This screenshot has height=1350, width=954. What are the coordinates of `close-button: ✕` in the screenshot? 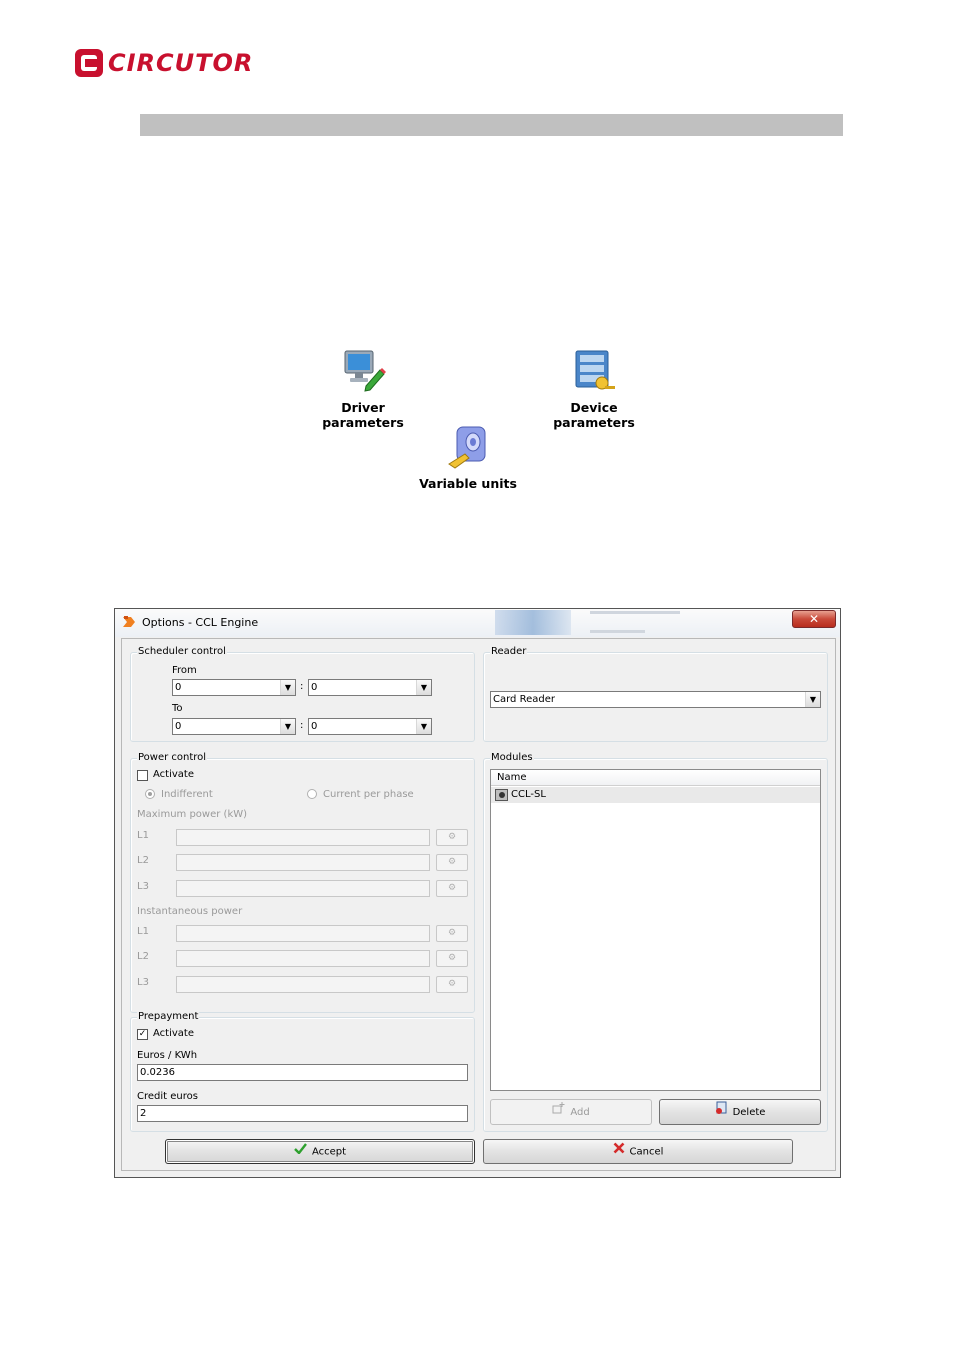 It's located at (814, 619).